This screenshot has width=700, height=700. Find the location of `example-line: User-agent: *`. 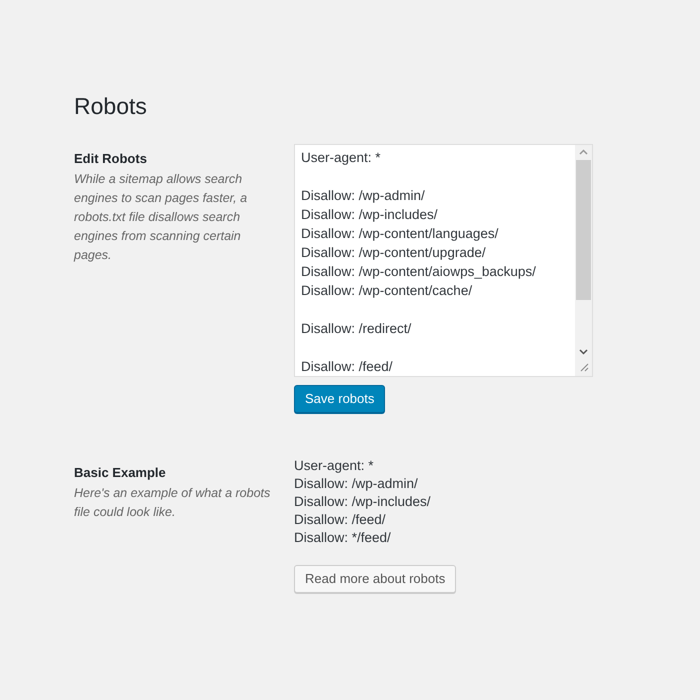

example-line: User-agent: * is located at coordinates (334, 466).